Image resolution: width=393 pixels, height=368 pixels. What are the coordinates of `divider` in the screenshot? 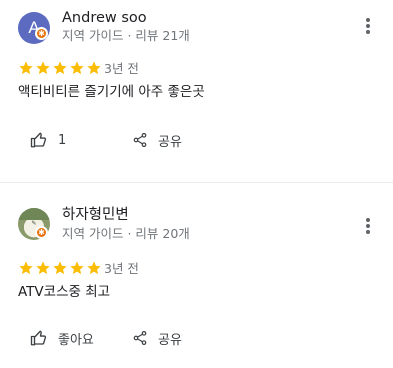 It's located at (196, 182).